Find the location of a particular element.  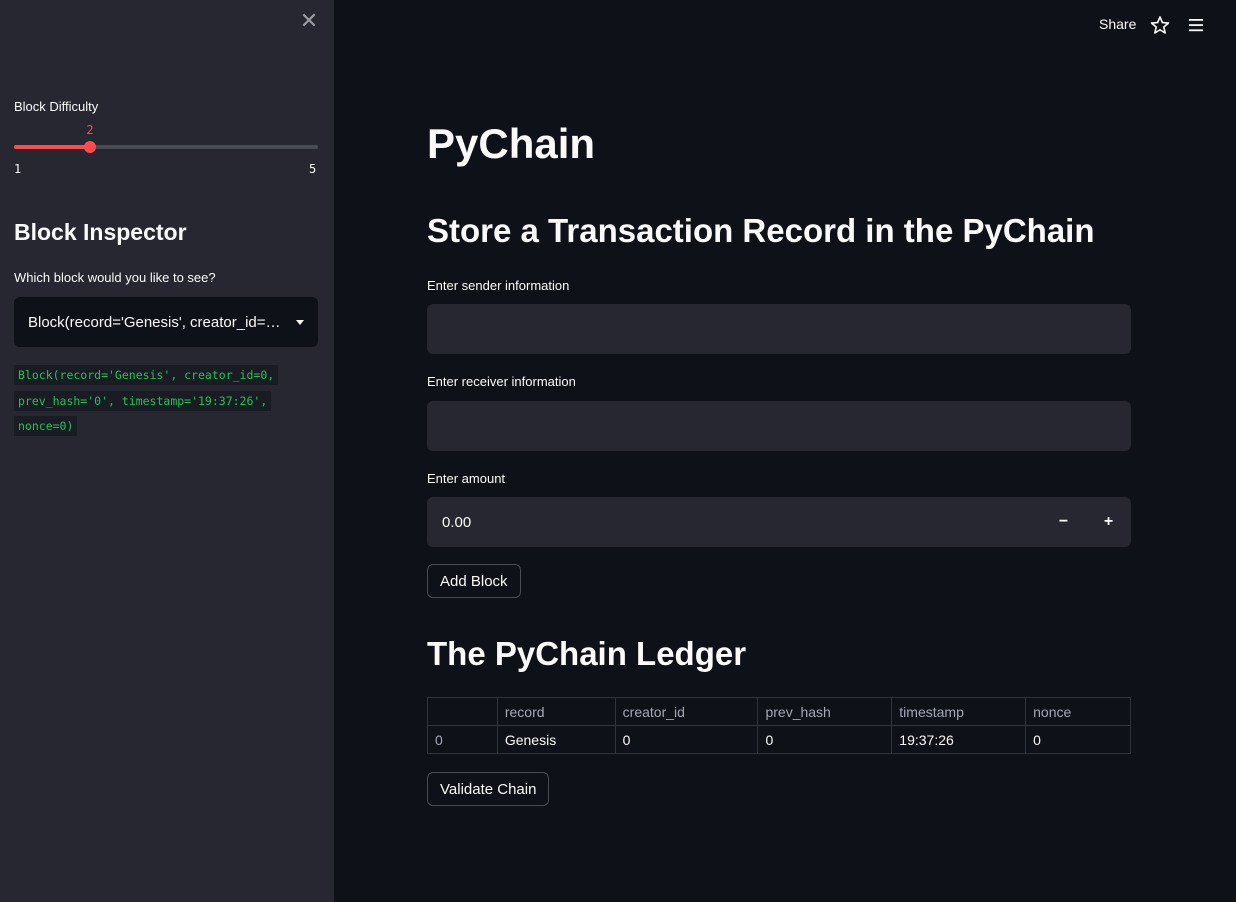

share-button: Share is located at coordinates (1117, 24).